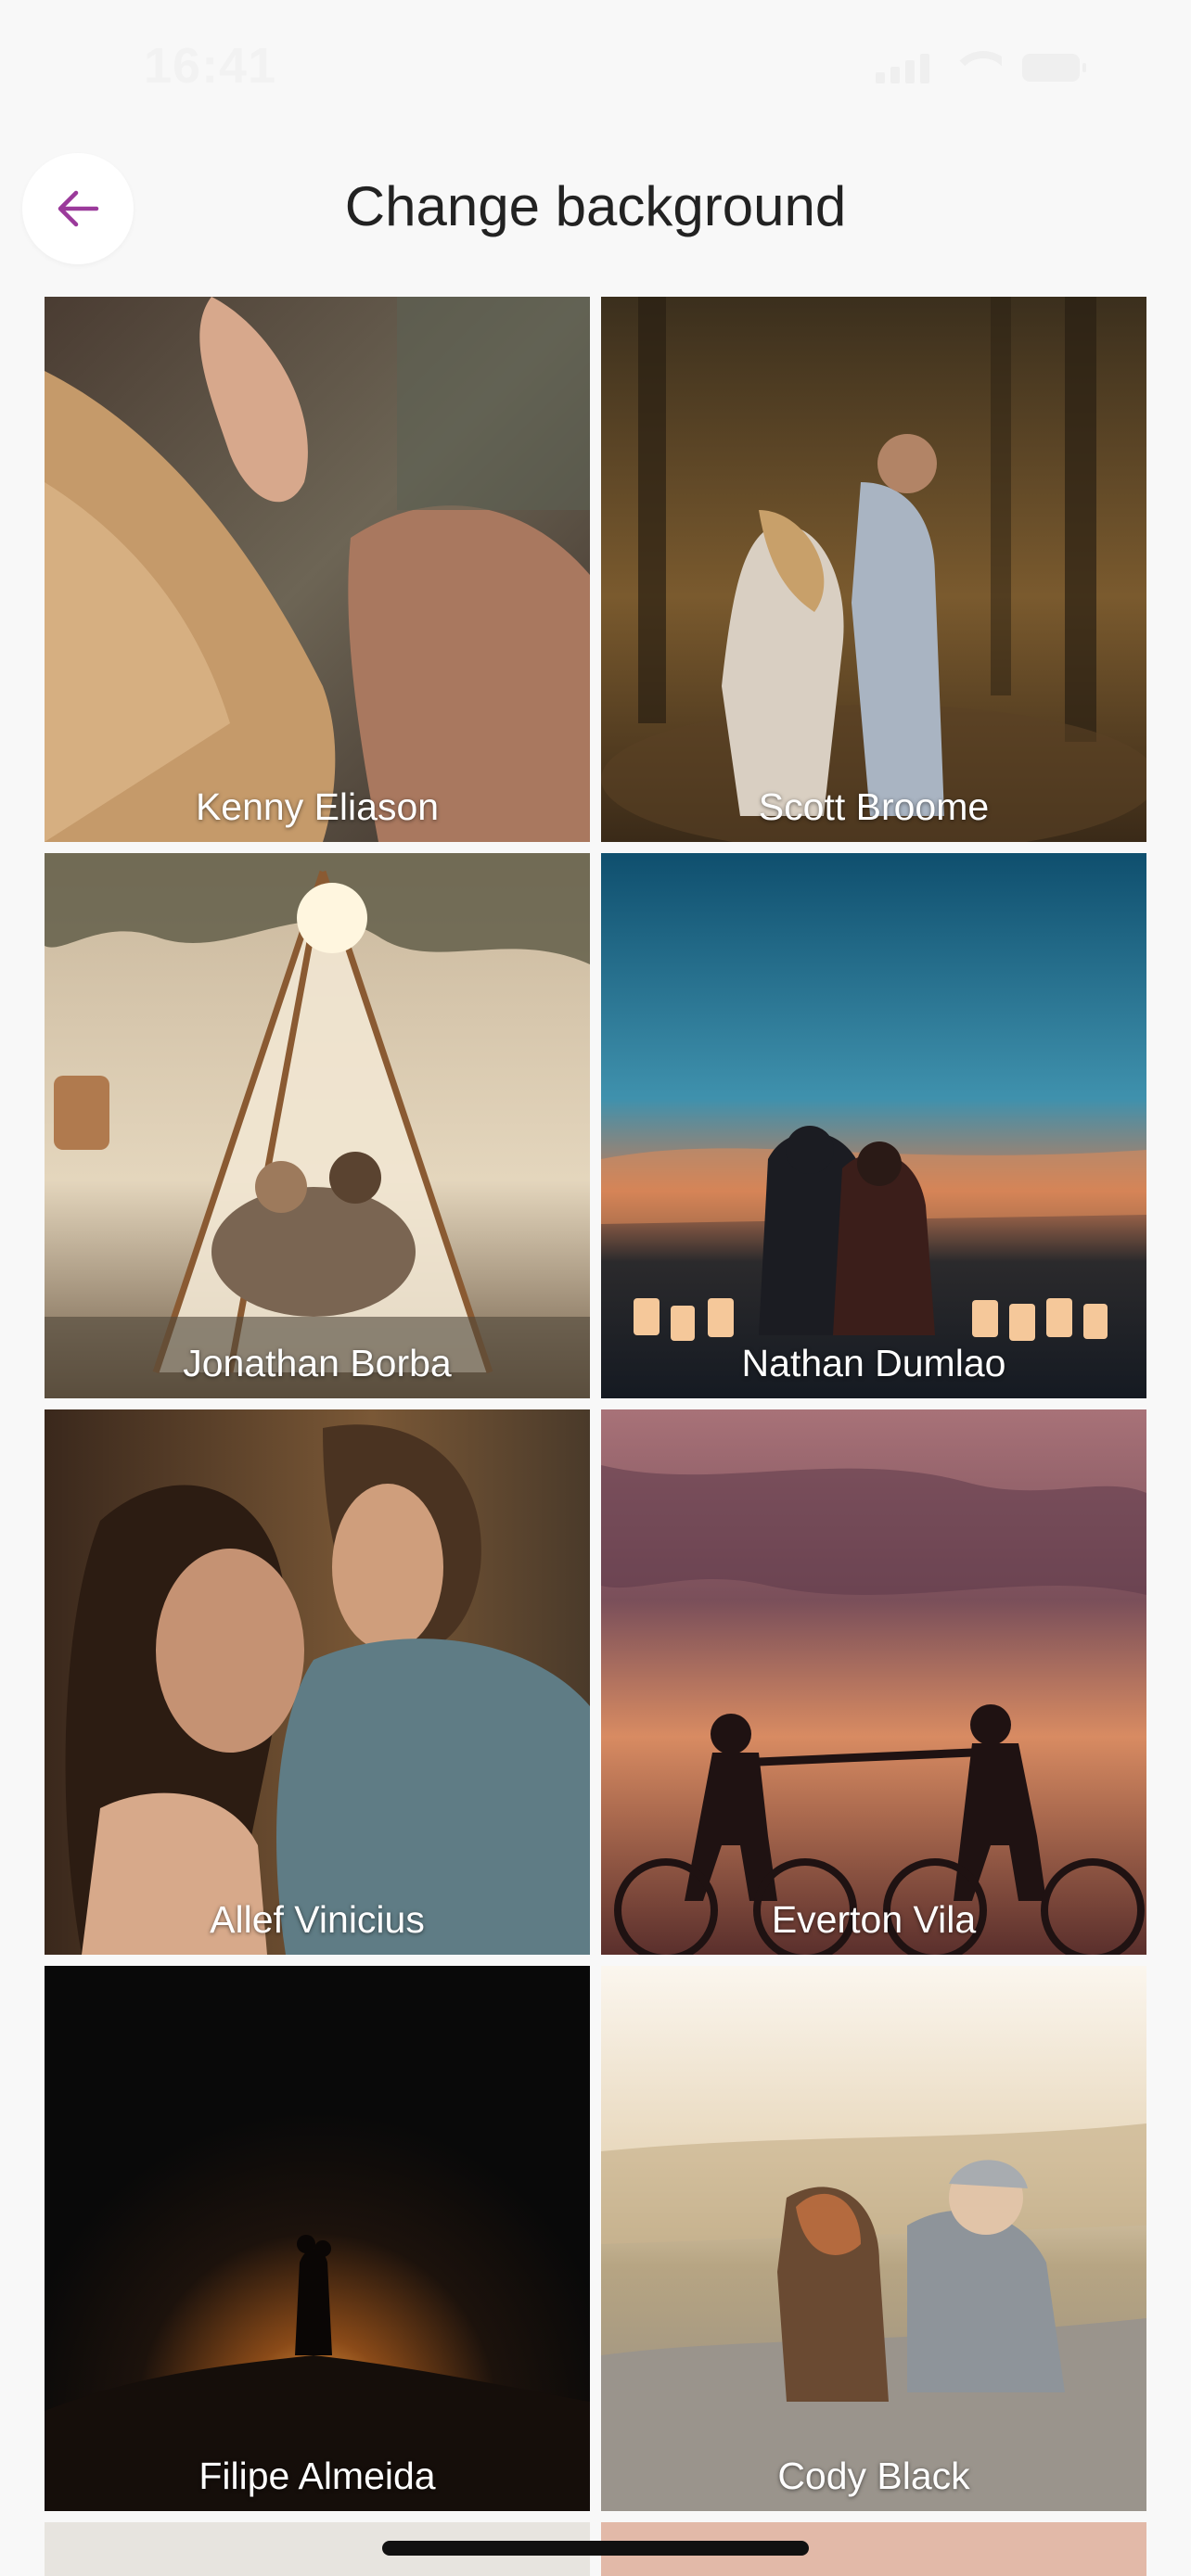  I want to click on page-title: Change background, so click(595, 206).